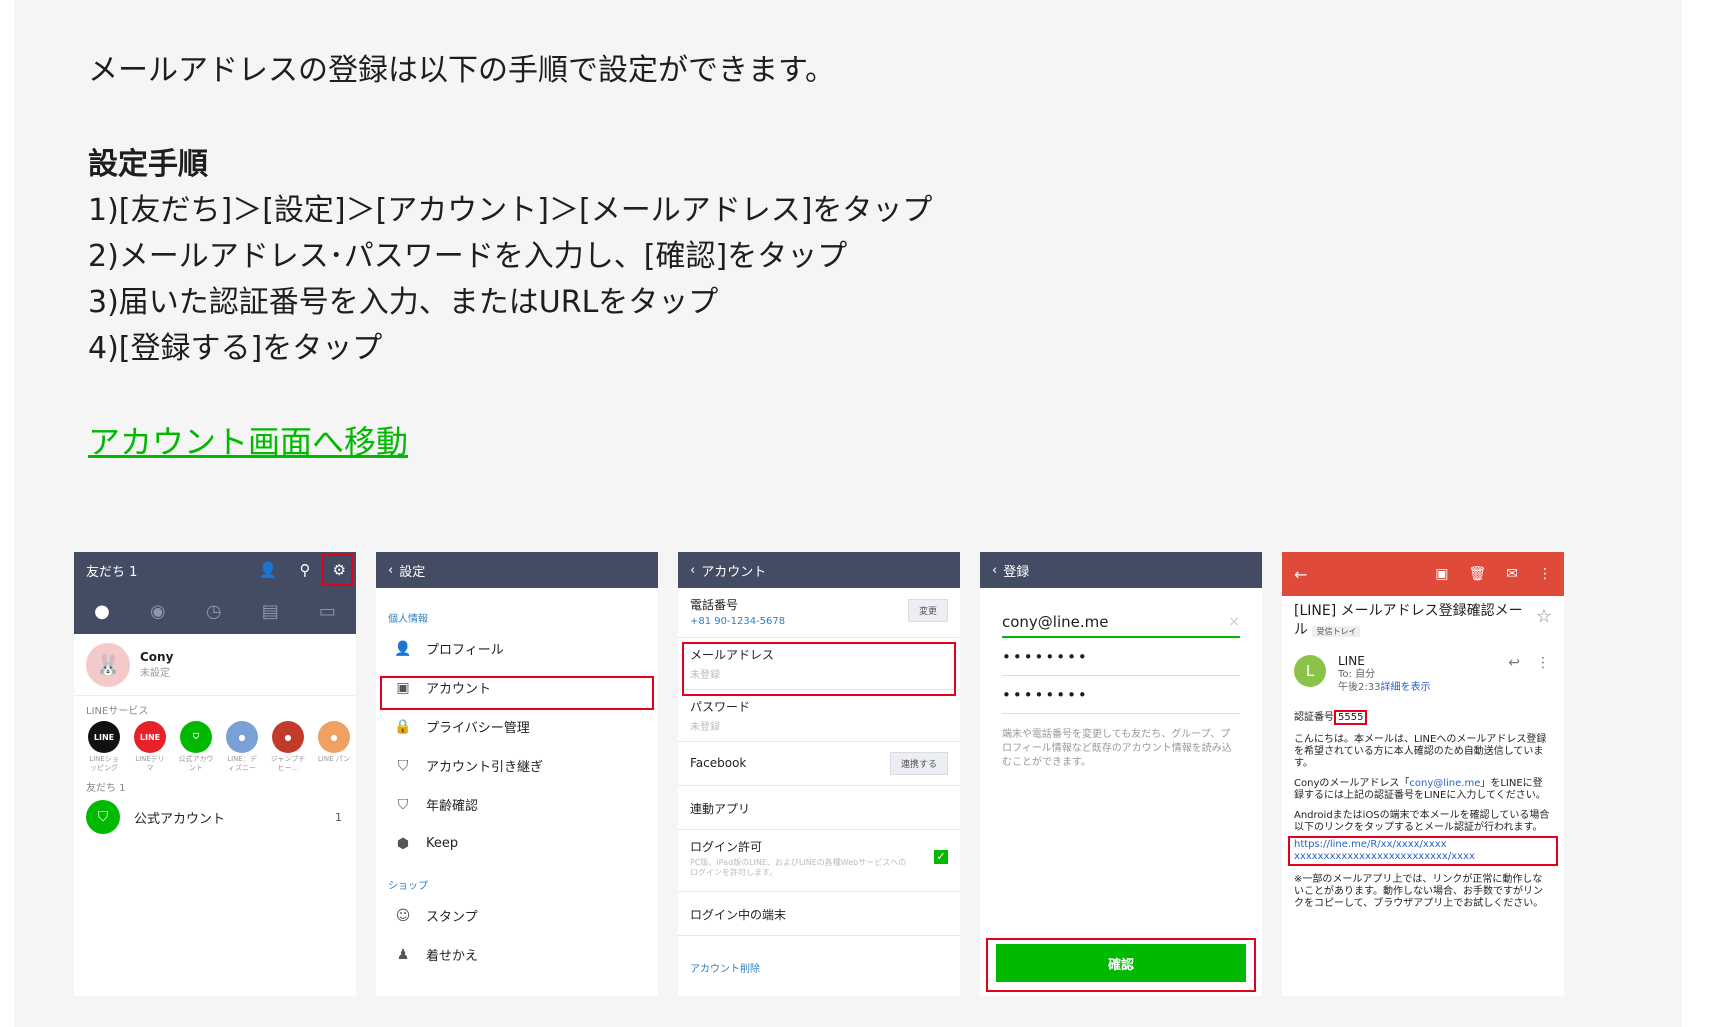  What do you see at coordinates (403, 915) in the screenshot?
I see `sticker-icon: ☺` at bounding box center [403, 915].